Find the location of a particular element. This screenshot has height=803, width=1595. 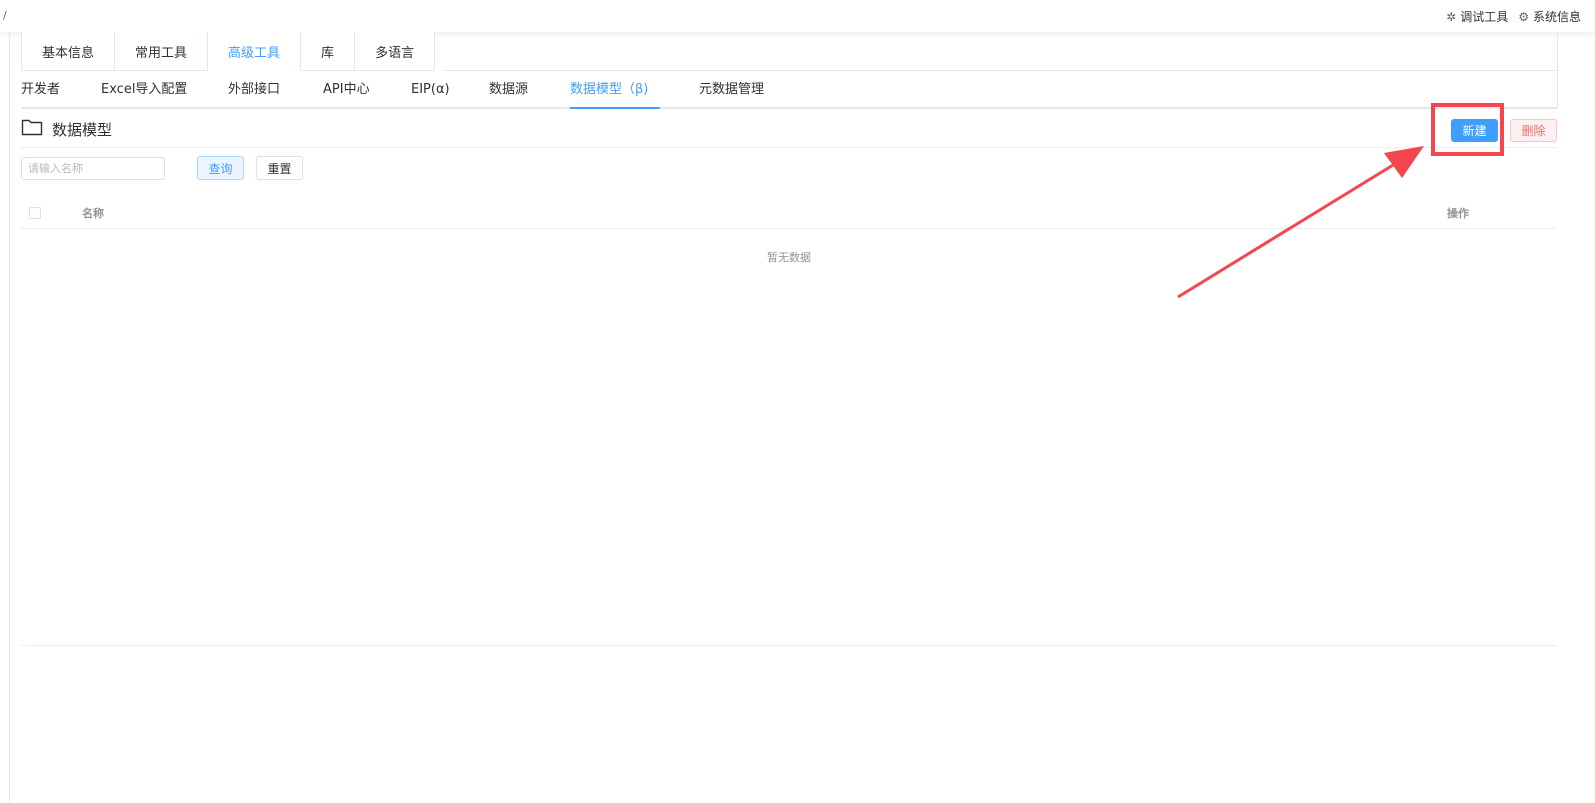

new-button: 新建 is located at coordinates (1474, 130).